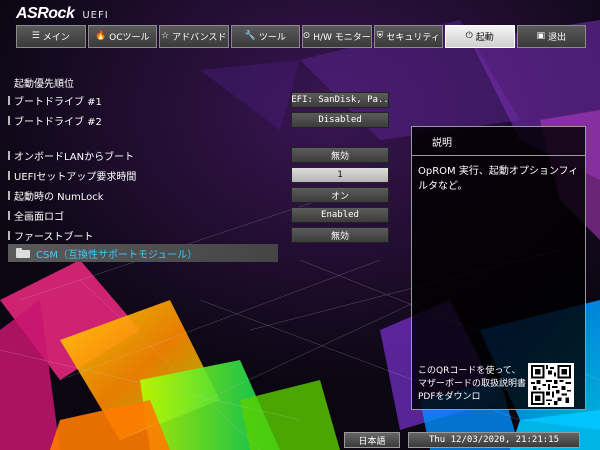  I want to click on qr-code-icon, so click(551, 385).